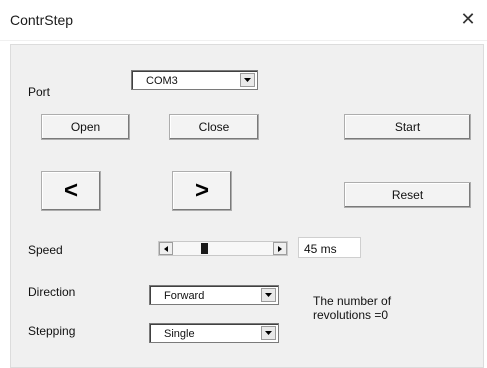 This screenshot has width=487, height=368. Describe the element at coordinates (85, 127) in the screenshot. I see `open-button: Open` at that location.